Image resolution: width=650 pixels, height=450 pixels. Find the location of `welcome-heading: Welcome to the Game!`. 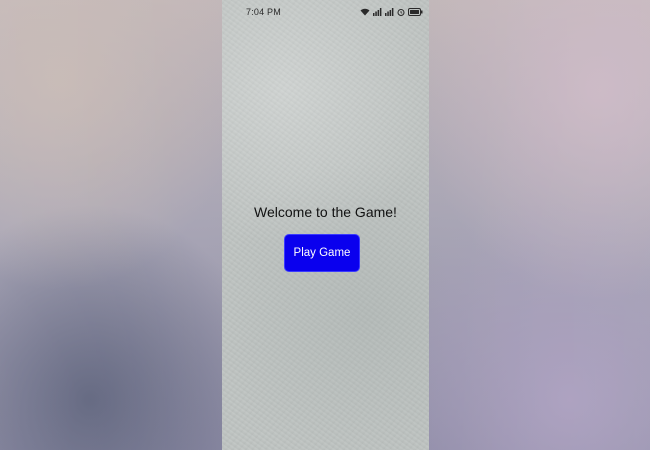

welcome-heading: Welcome to the Game! is located at coordinates (325, 212).